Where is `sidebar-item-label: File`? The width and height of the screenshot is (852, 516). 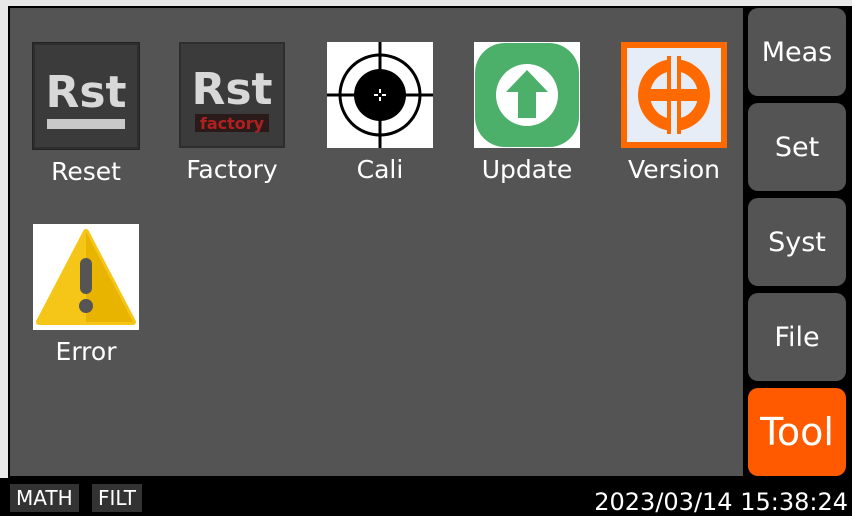
sidebar-item-label: File is located at coordinates (797, 337).